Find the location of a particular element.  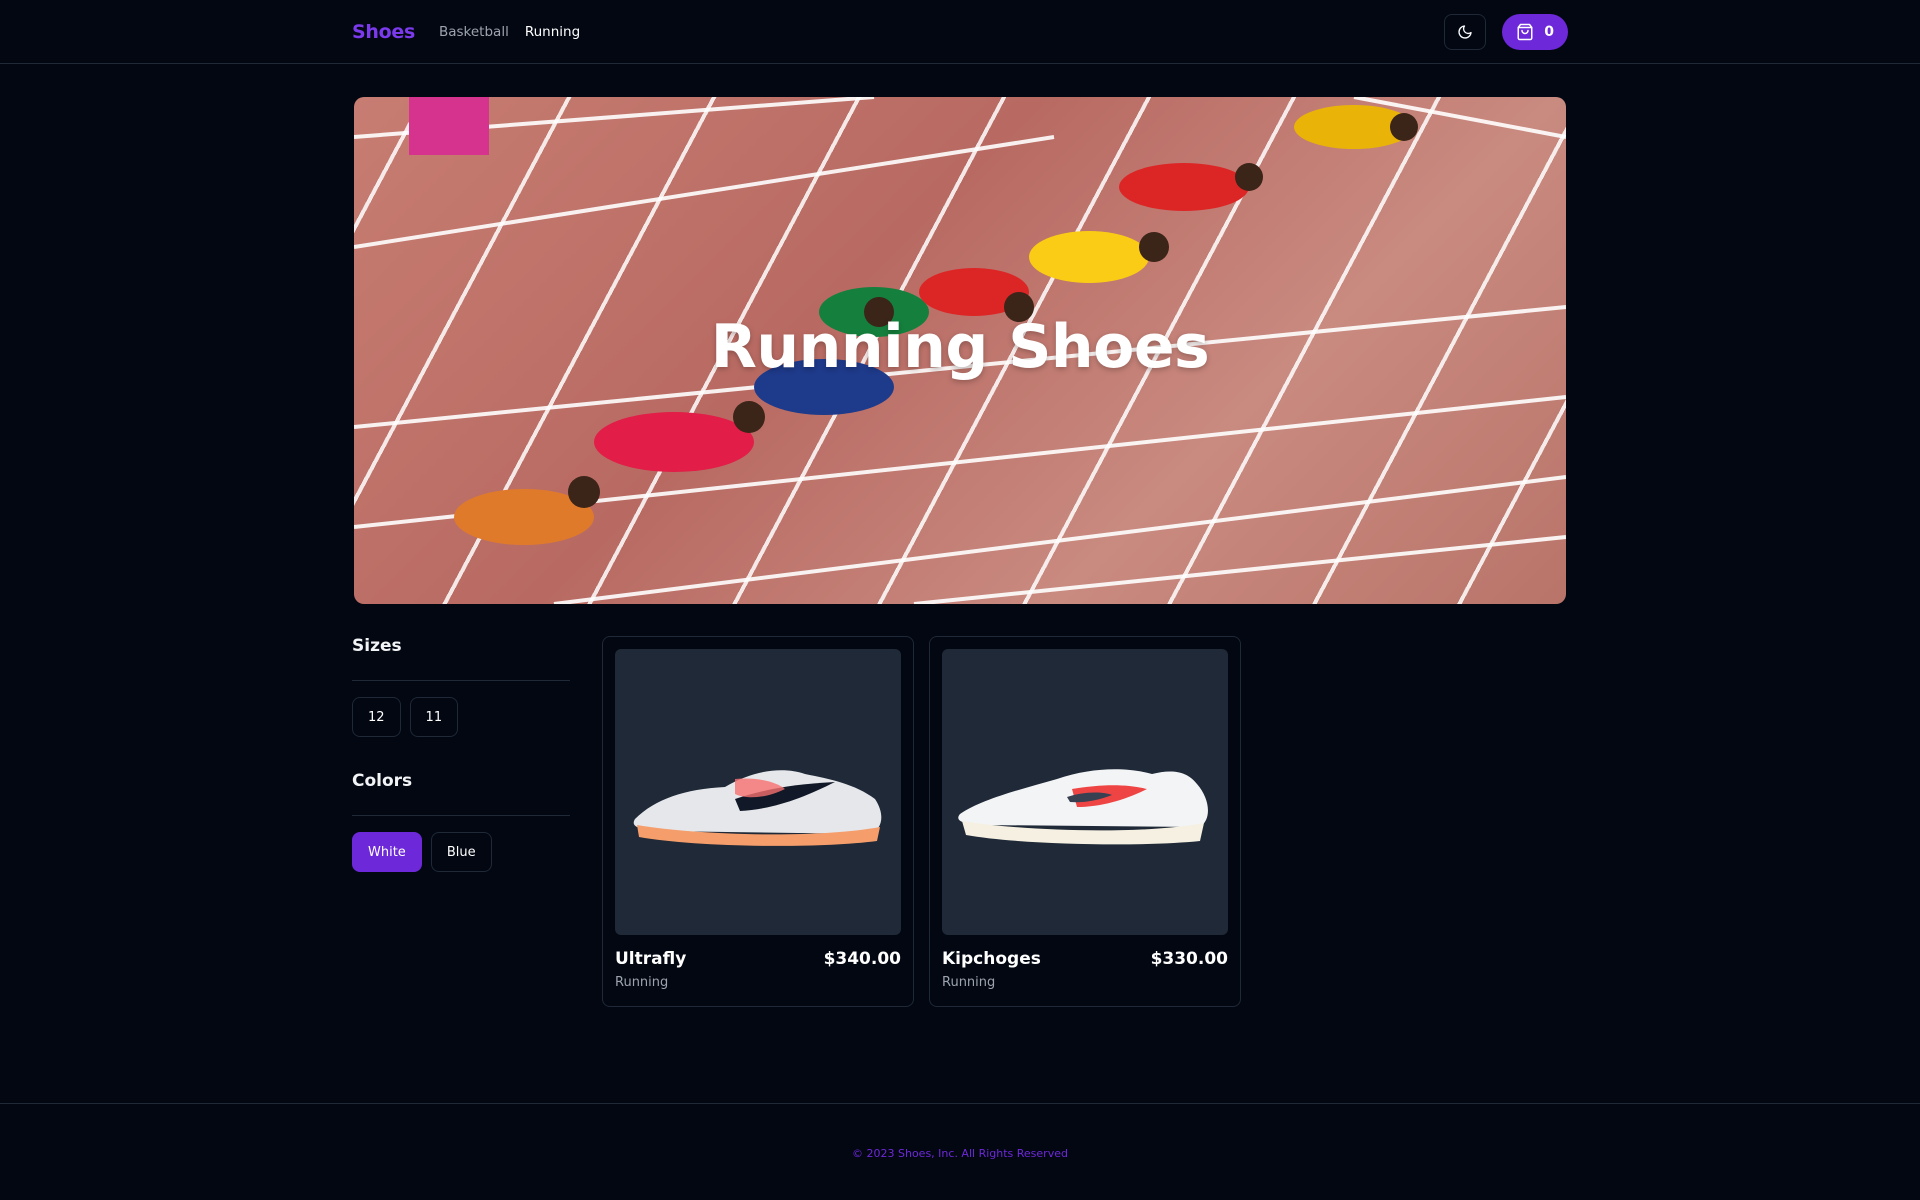

size-option-12: 12 is located at coordinates (376, 717).